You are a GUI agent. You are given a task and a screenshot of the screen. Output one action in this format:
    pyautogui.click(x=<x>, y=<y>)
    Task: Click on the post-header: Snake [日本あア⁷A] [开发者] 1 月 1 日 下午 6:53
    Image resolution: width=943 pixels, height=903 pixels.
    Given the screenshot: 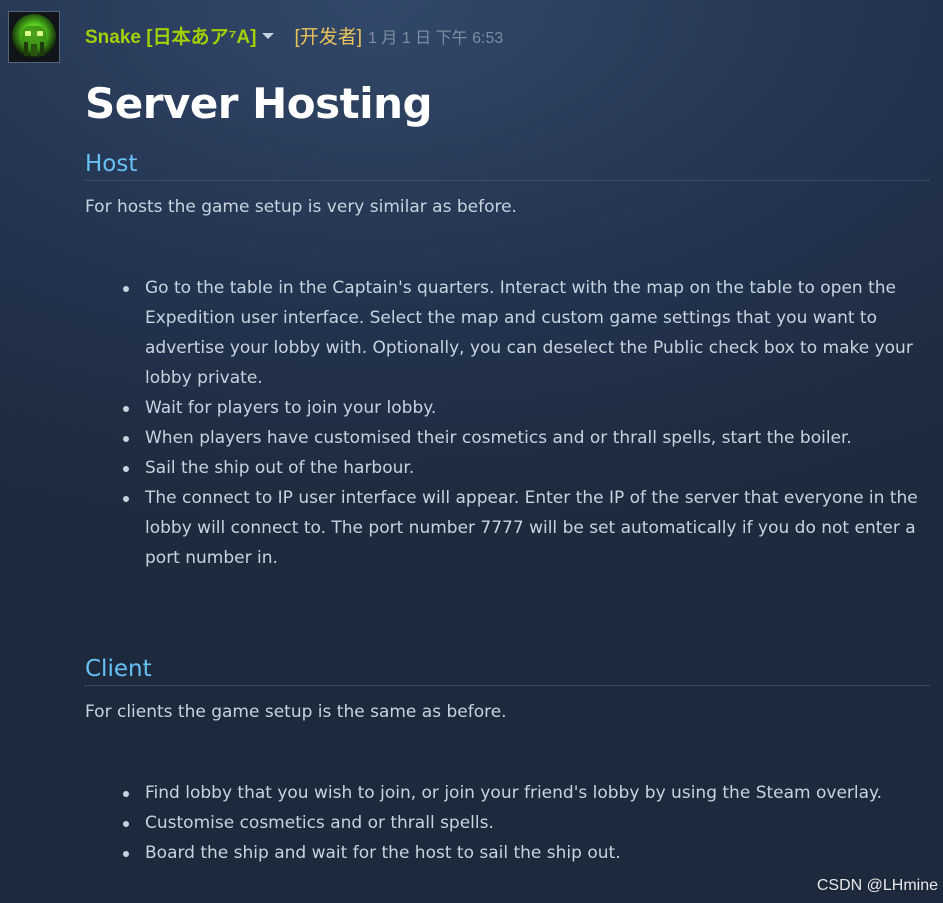 What is the action you would take?
    pyautogui.click(x=294, y=35)
    